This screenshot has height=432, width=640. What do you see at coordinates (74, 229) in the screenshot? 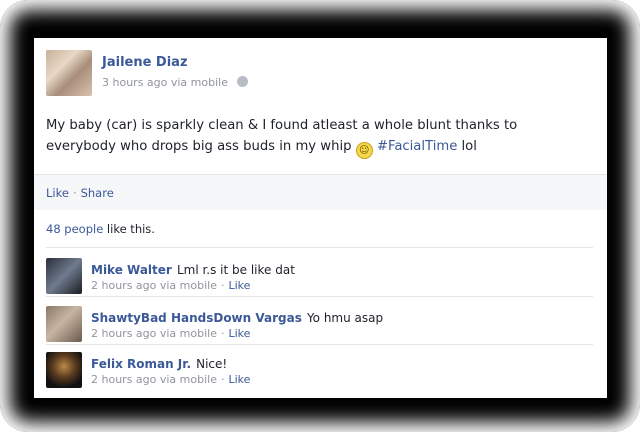
I see `likes-count-link: 48 people` at bounding box center [74, 229].